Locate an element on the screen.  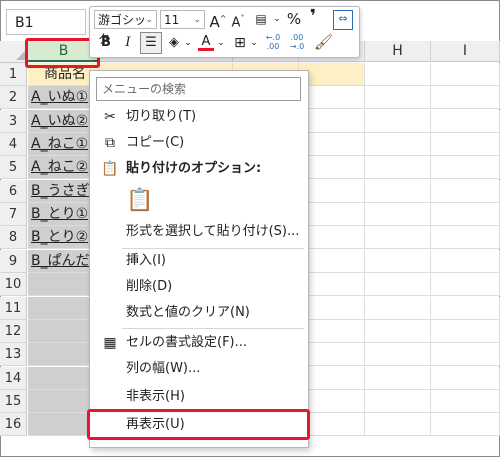
row-header: 15 is located at coordinates (13, 401).